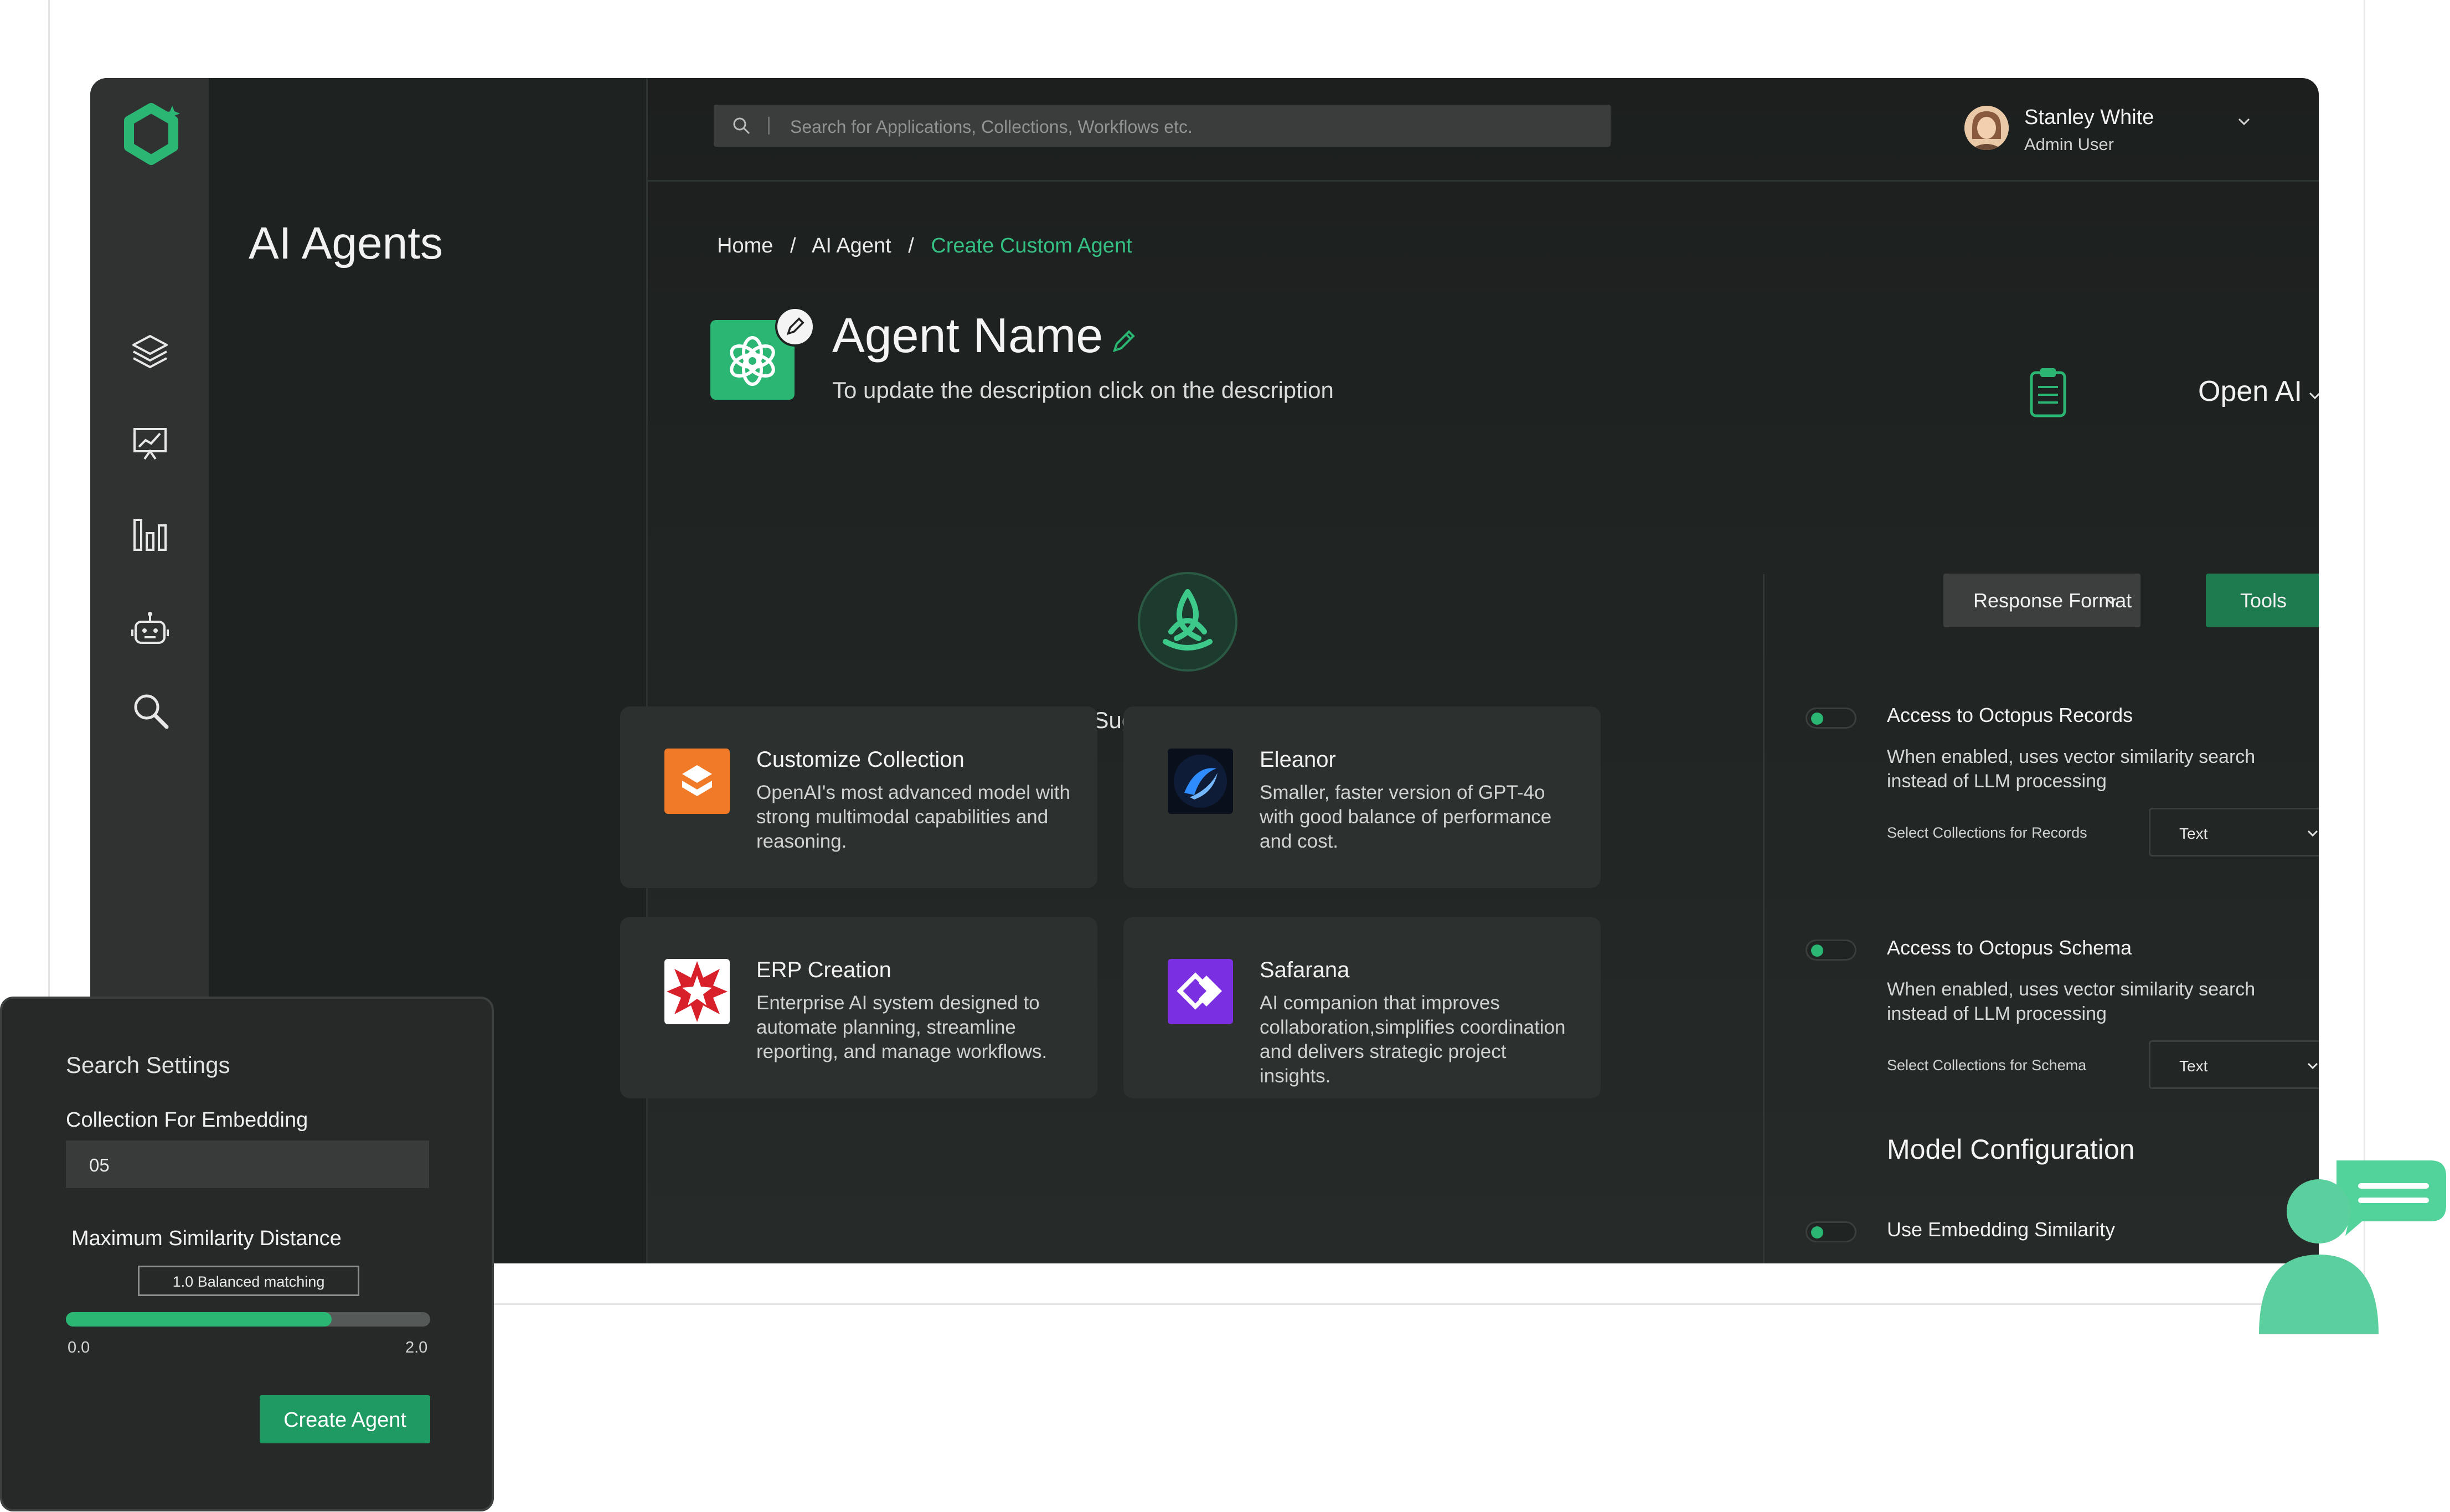 The height and width of the screenshot is (1512, 2450). What do you see at coordinates (1200, 991) in the screenshot?
I see `purple-diamond-icon` at bounding box center [1200, 991].